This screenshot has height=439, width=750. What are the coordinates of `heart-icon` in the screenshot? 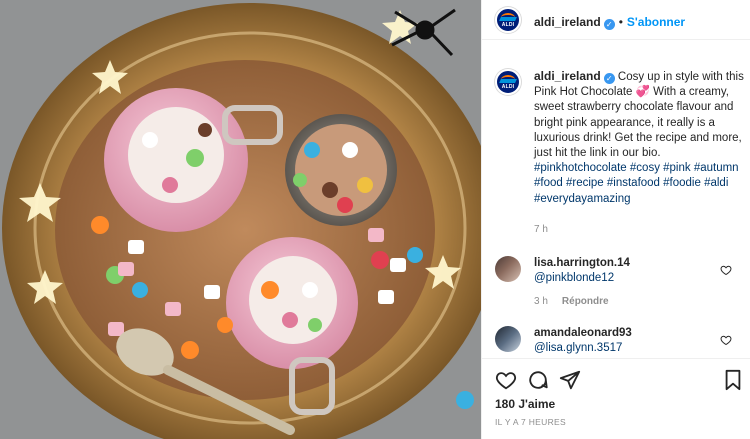 It's located at (506, 380).